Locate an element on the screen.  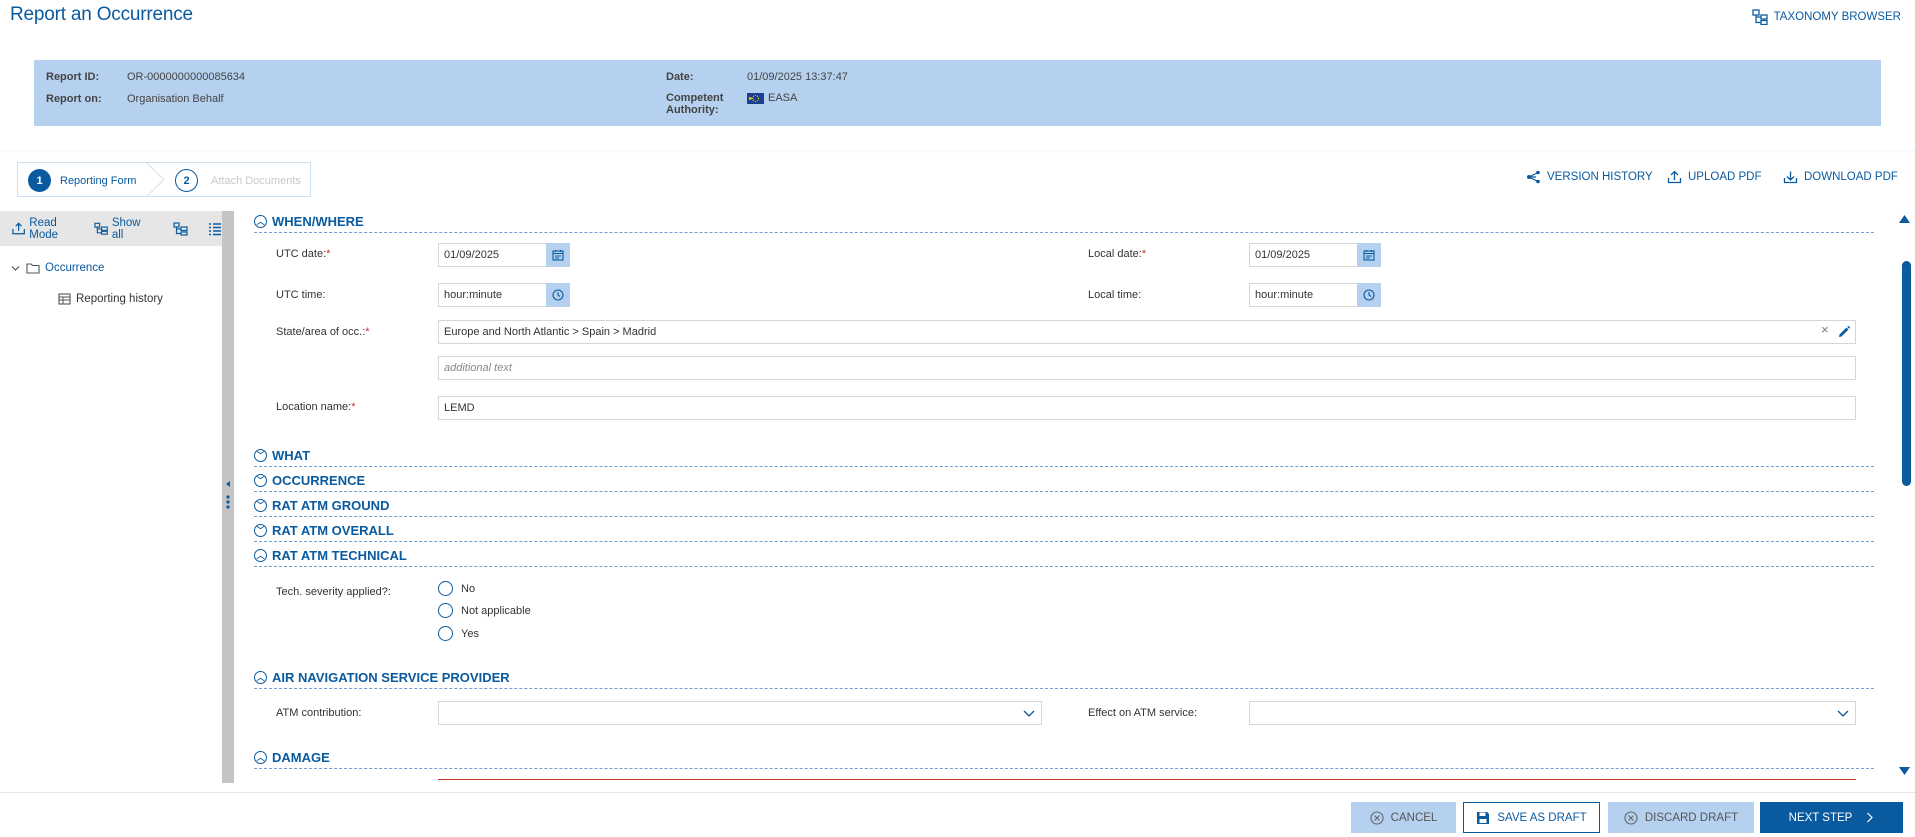
edit-pencil-icon is located at coordinates (1844, 332).